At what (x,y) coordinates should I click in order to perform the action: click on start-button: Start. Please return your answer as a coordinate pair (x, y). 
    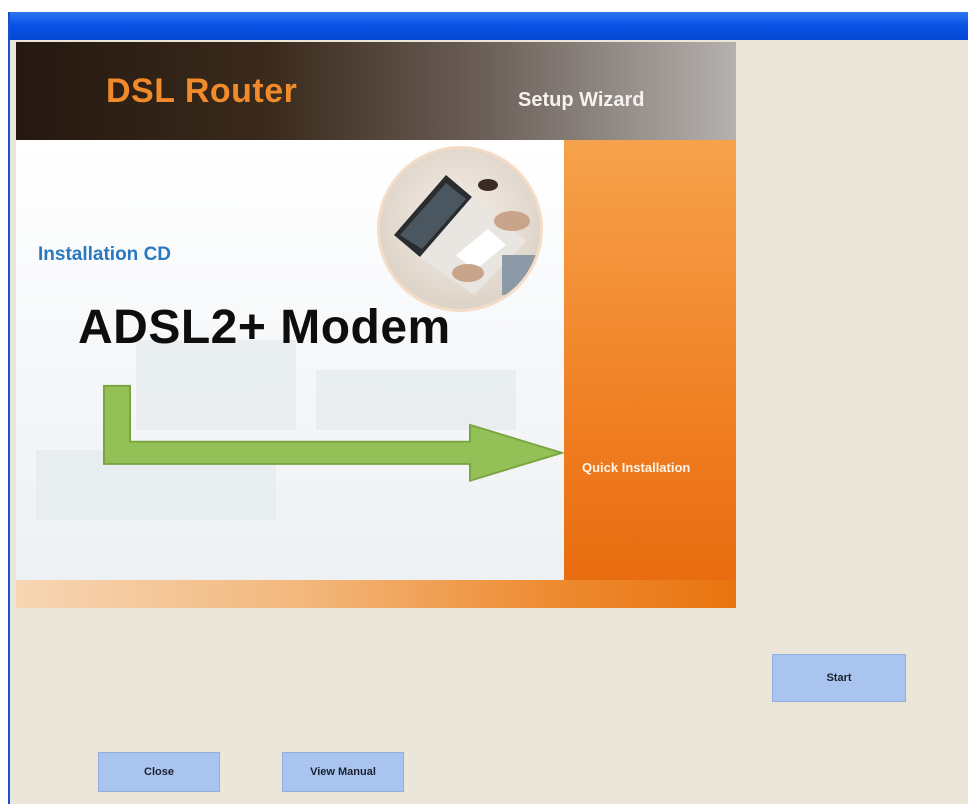
    Looking at the image, I should click on (839, 678).